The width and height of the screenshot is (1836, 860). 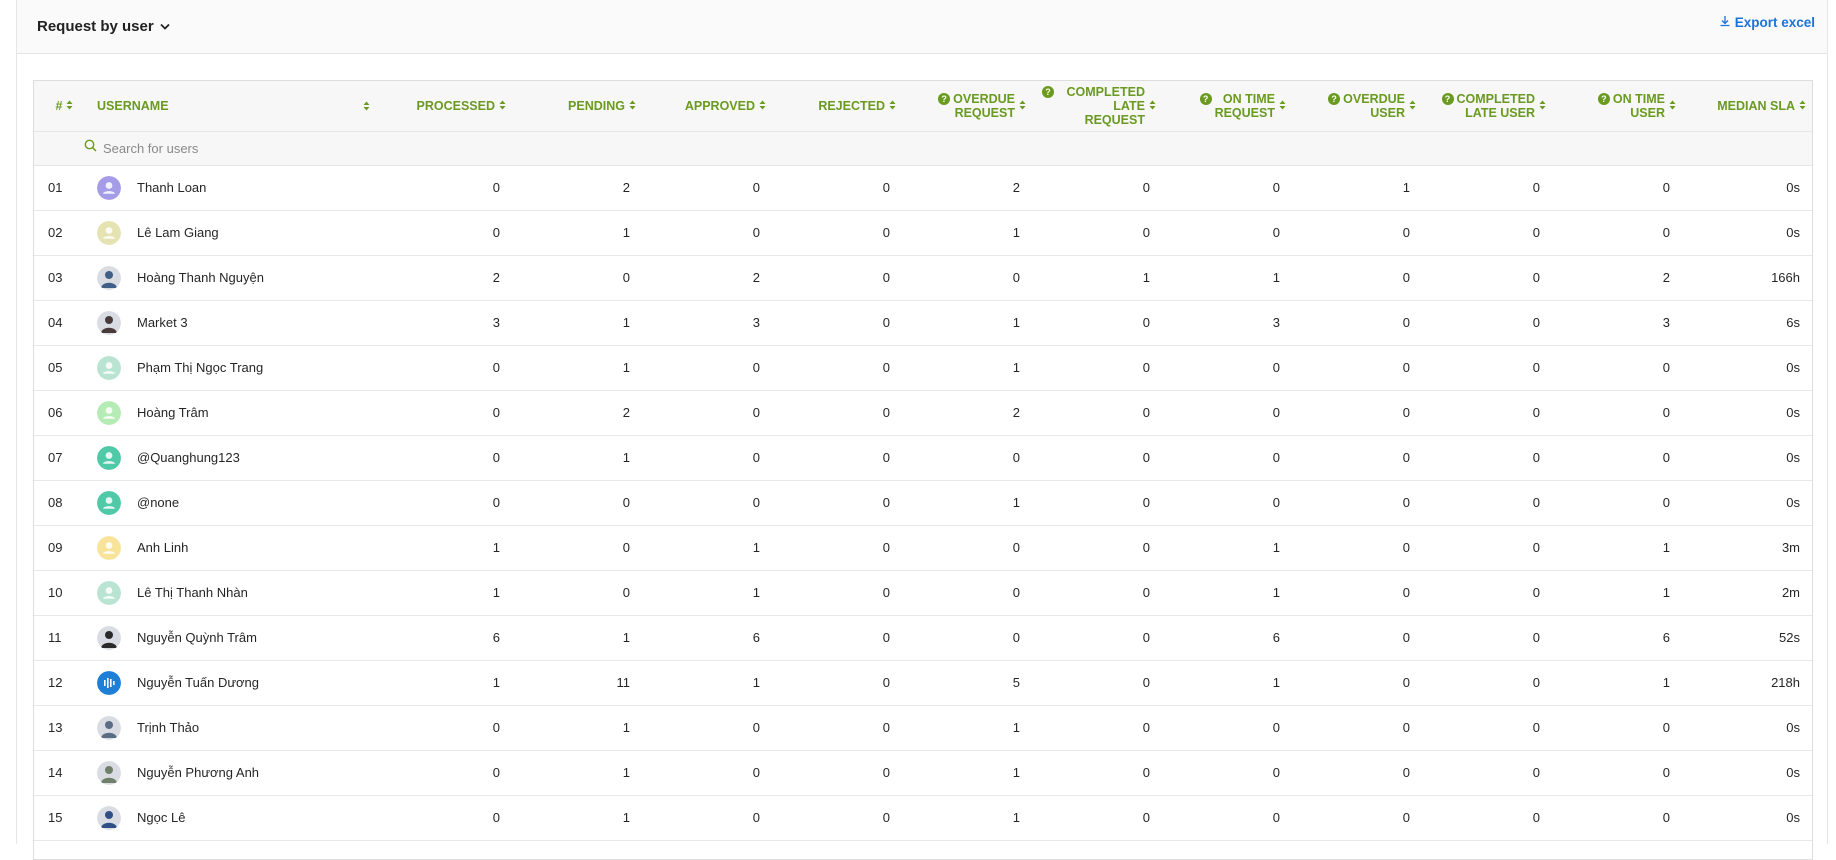 I want to click on column-header: PROCESSED, so click(x=449, y=106).